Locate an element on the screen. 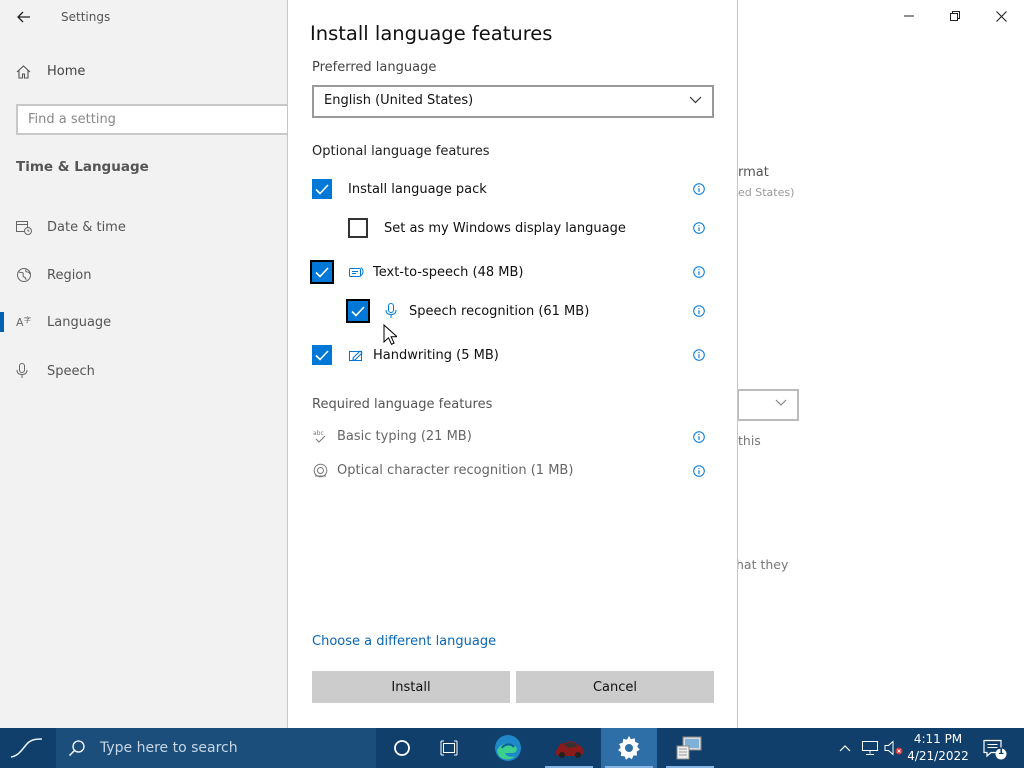  text-to-speech-icon is located at coordinates (356, 272).